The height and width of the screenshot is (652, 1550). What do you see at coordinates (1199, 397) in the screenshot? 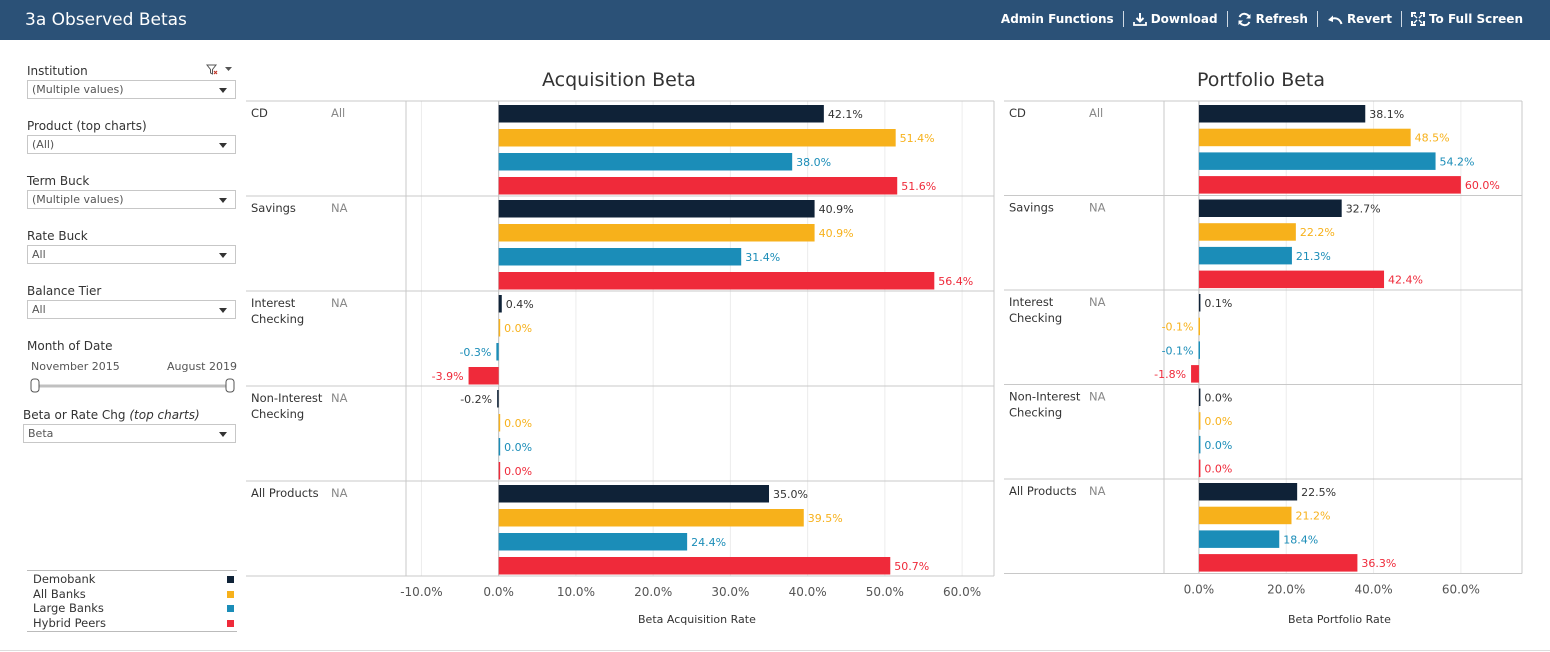
I see `bar-non-interest-checking-demobank` at bounding box center [1199, 397].